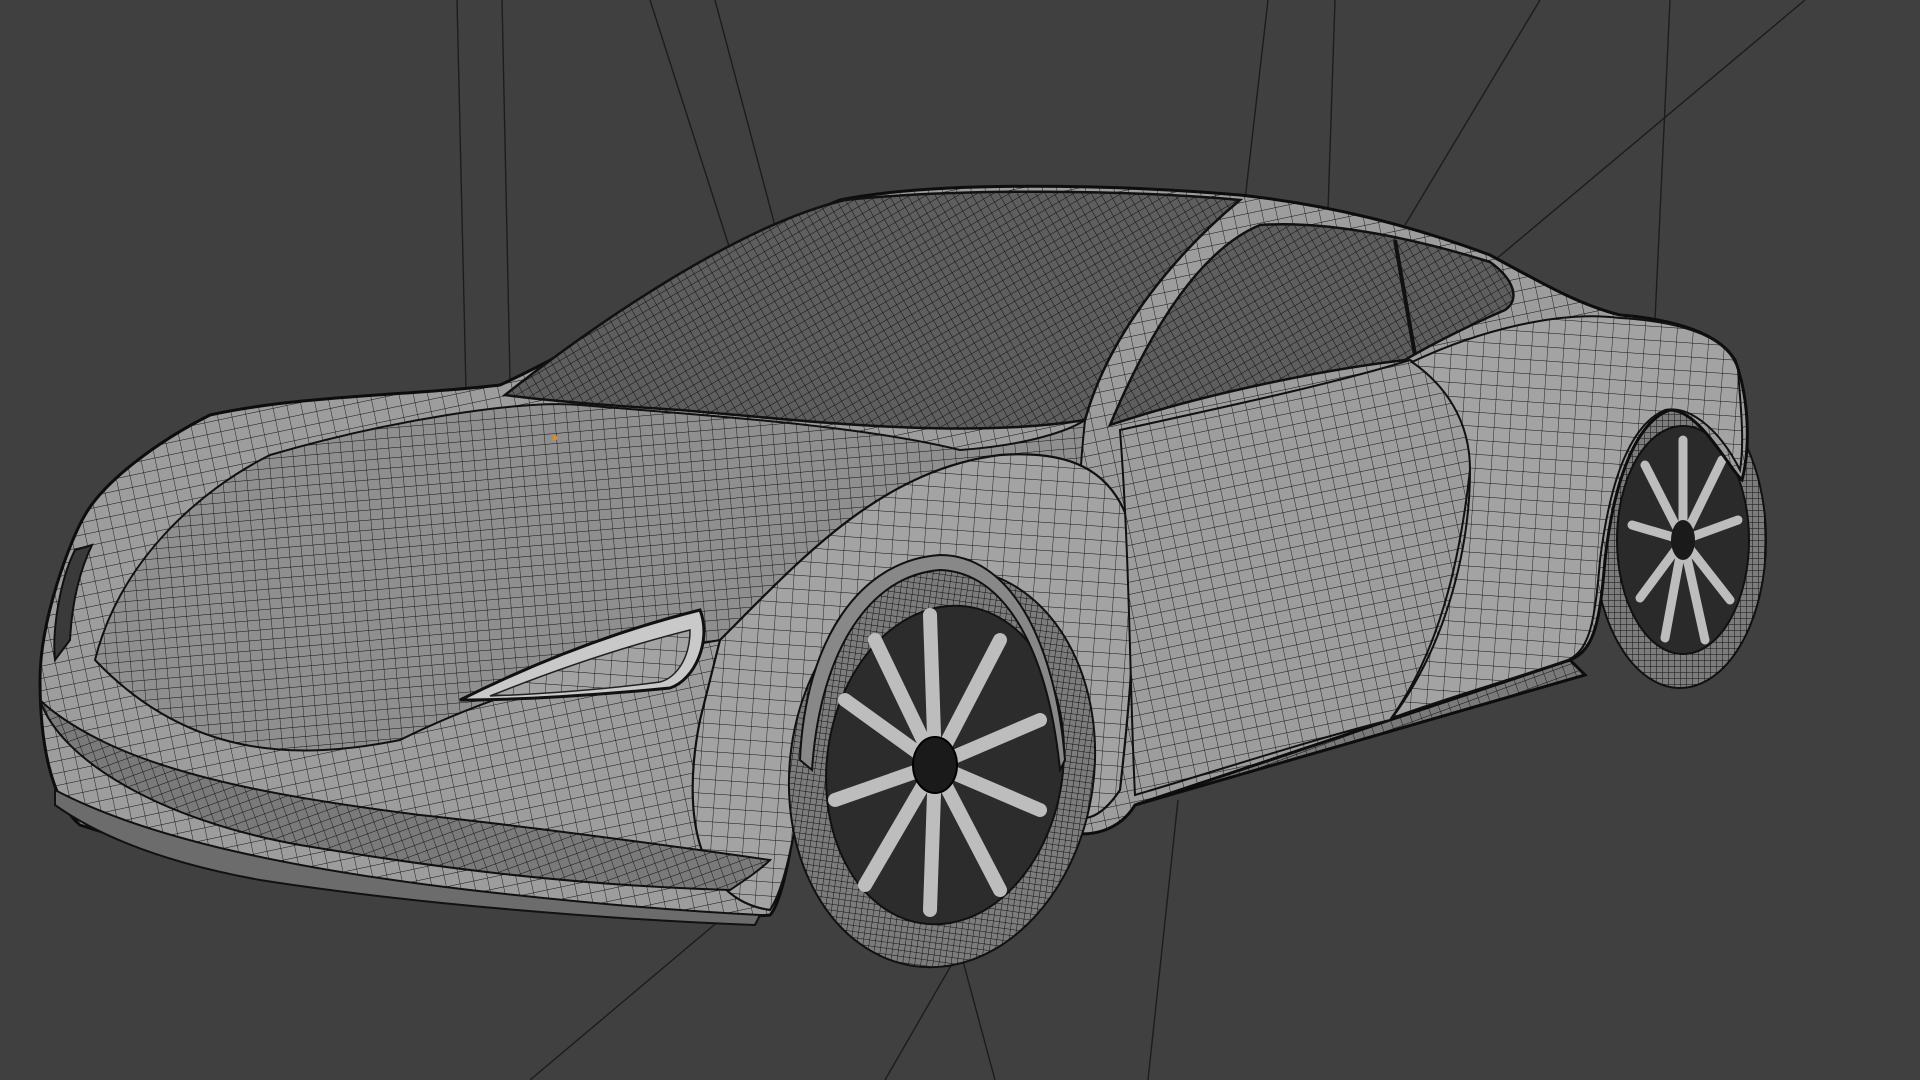 The width and height of the screenshot is (1920, 1080). I want to click on selected-vertex-marker, so click(555, 438).